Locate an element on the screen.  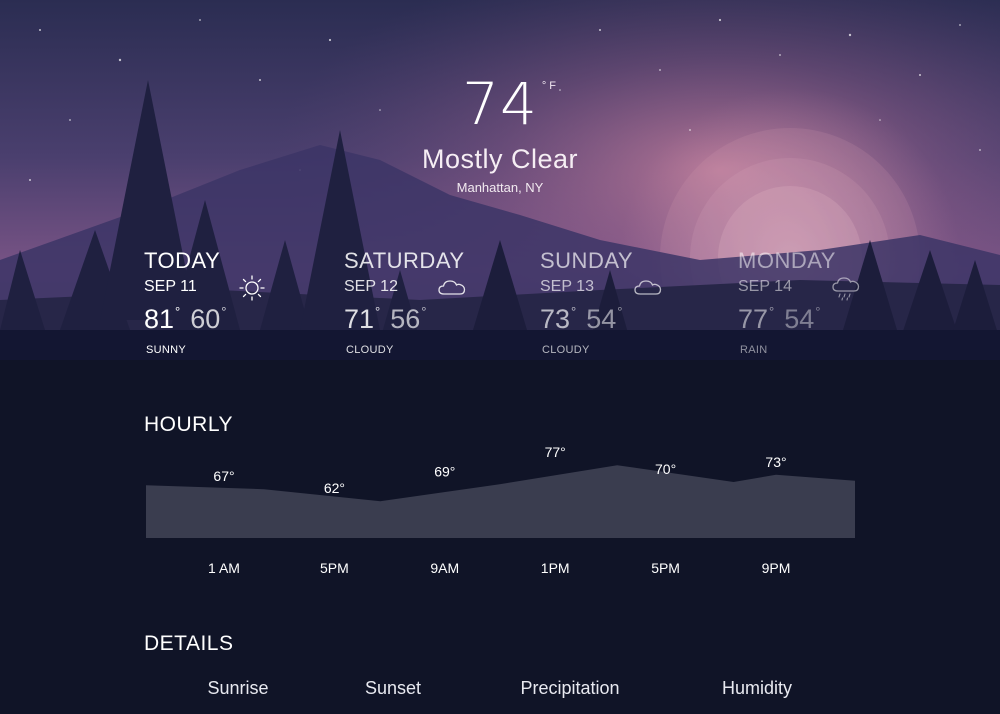
hourly-value-label: 67° is located at coordinates (223, 476).